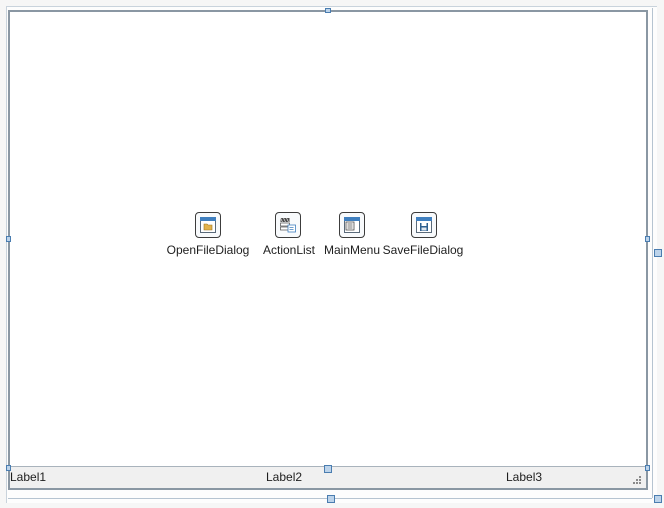 Image resolution: width=664 pixels, height=508 pixels. Describe the element at coordinates (637, 480) in the screenshot. I see `size-grip-icon` at that location.